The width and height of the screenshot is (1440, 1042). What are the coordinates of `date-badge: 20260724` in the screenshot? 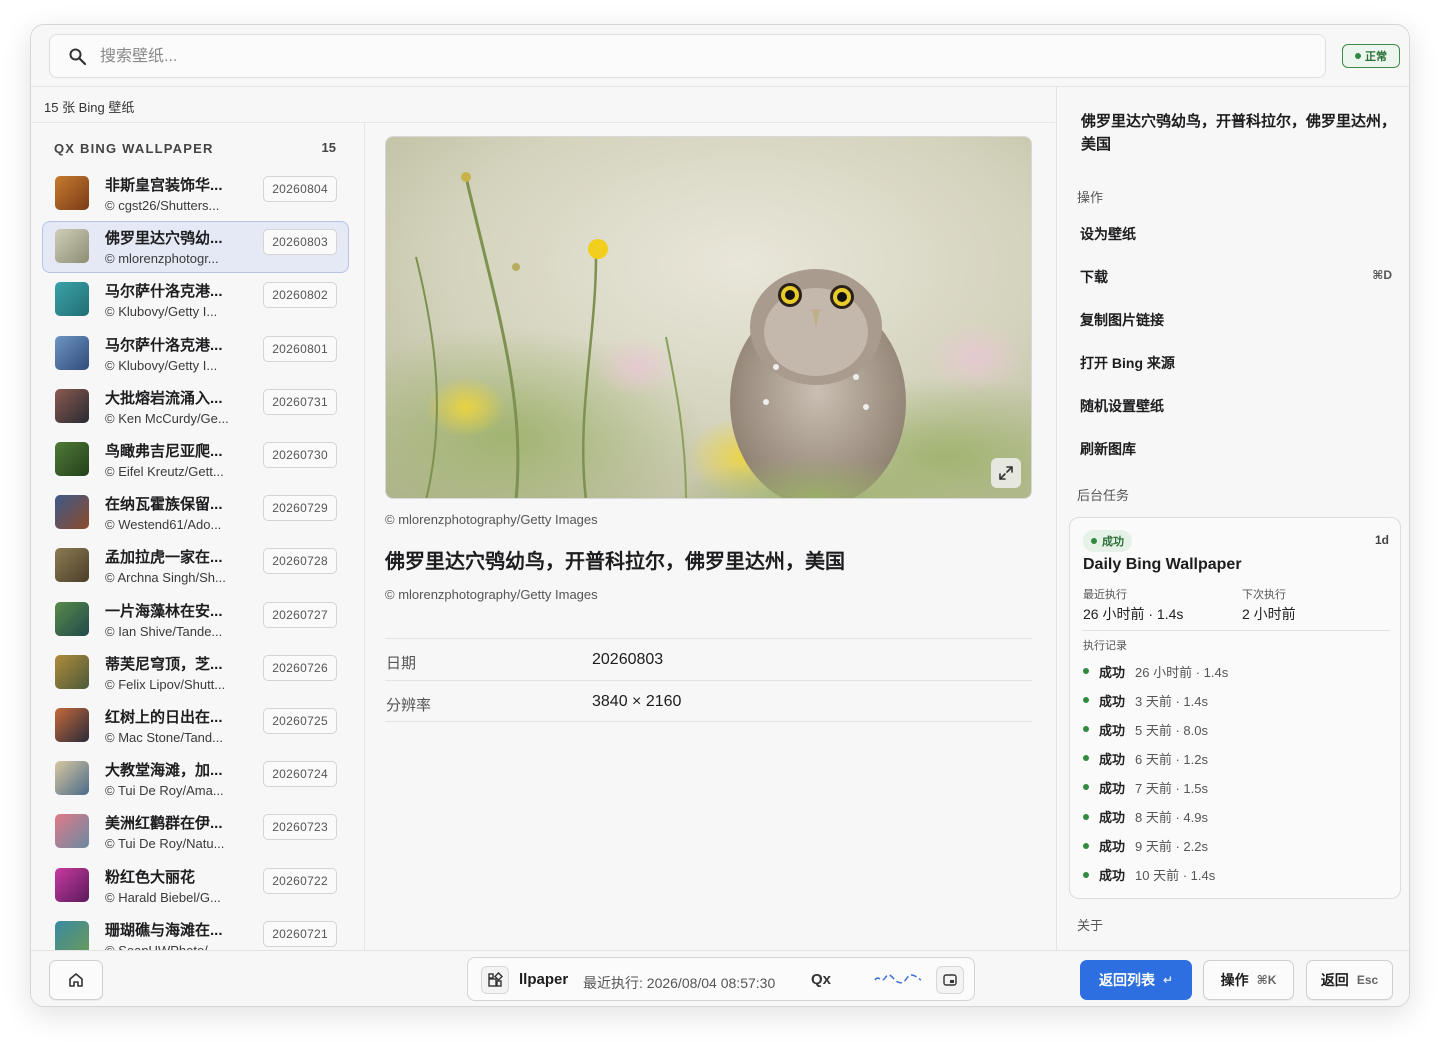 It's located at (300, 774).